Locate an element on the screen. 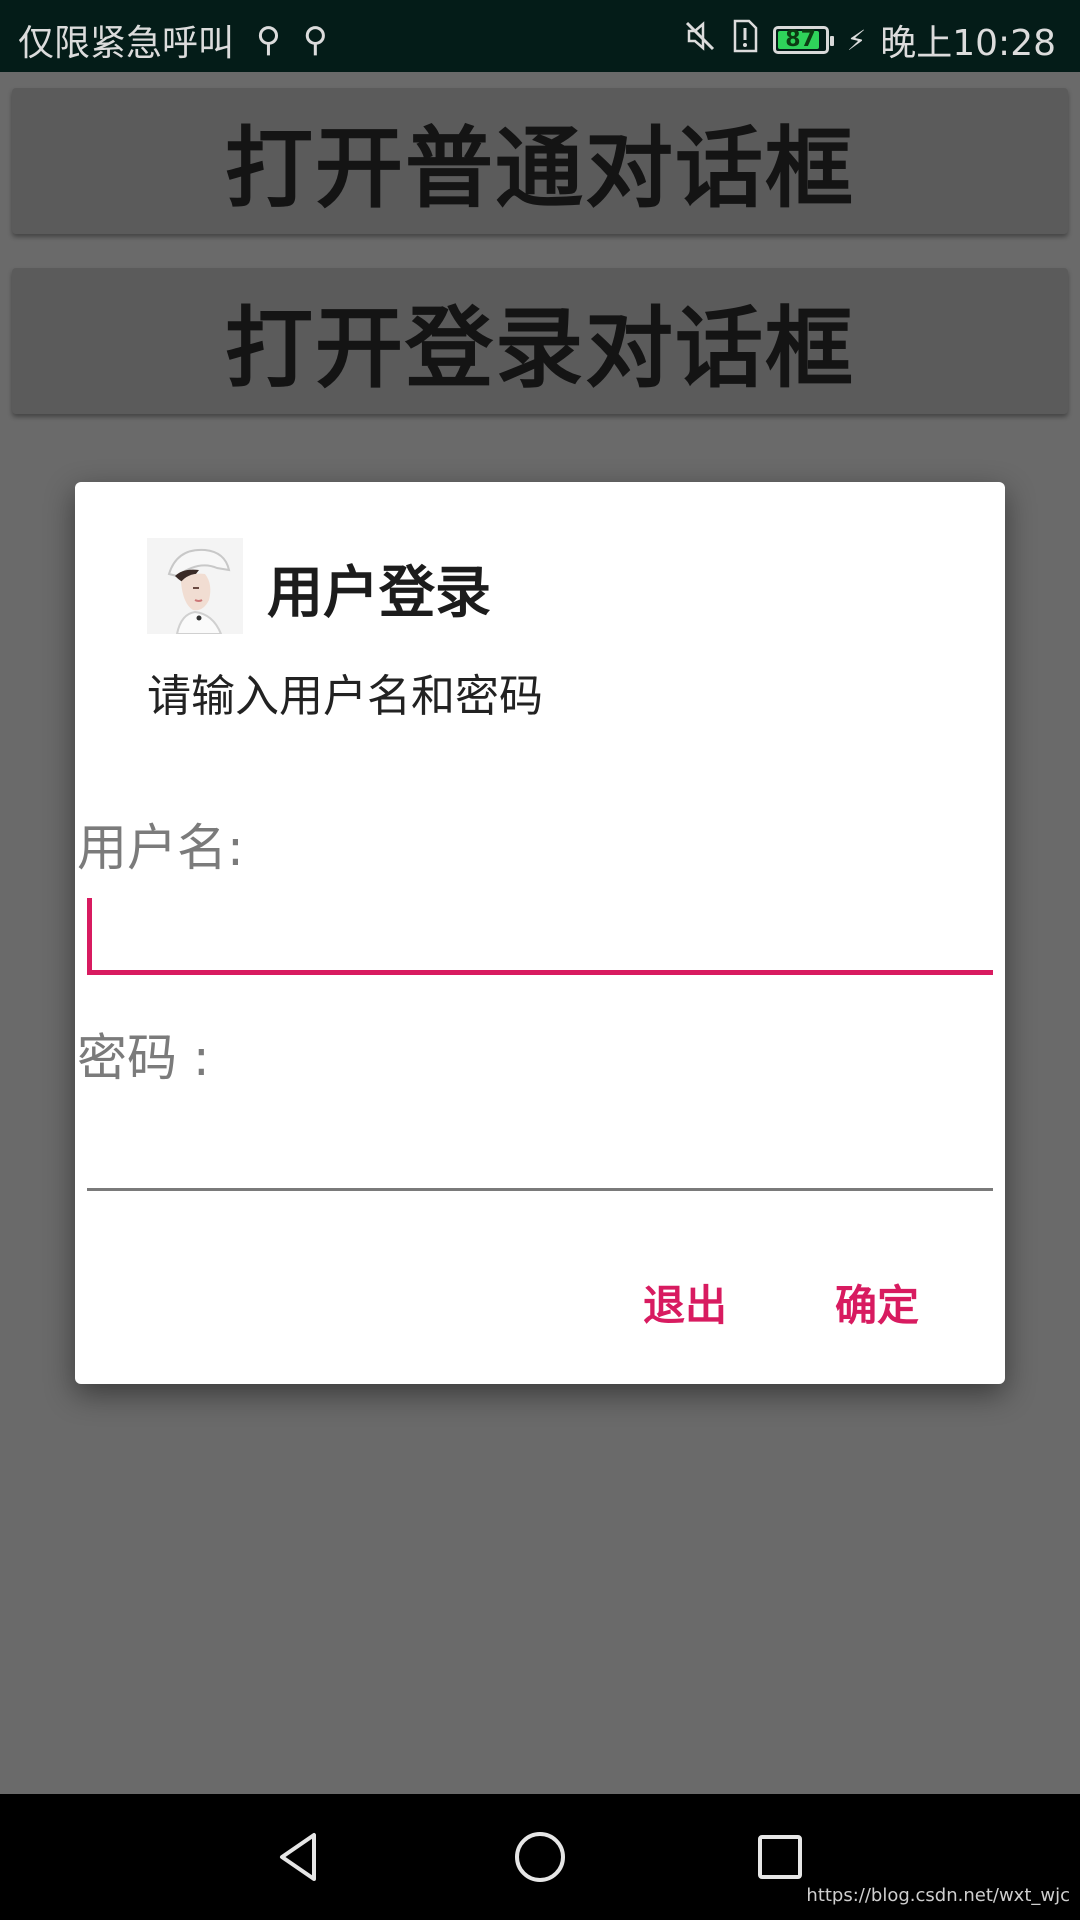 The width and height of the screenshot is (1080, 1920). avatar-icon is located at coordinates (195, 586).